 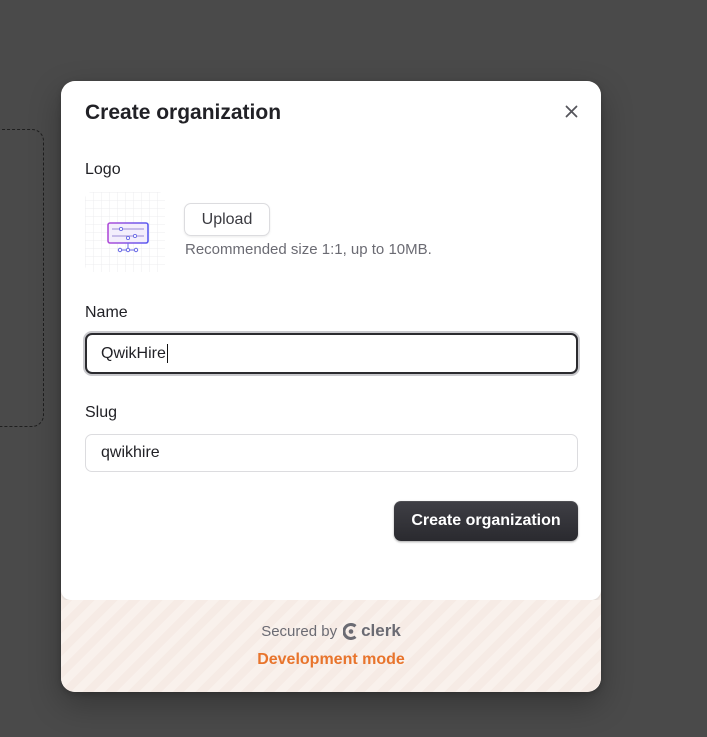 I want to click on background-dashed-card, so click(x=22, y=278).